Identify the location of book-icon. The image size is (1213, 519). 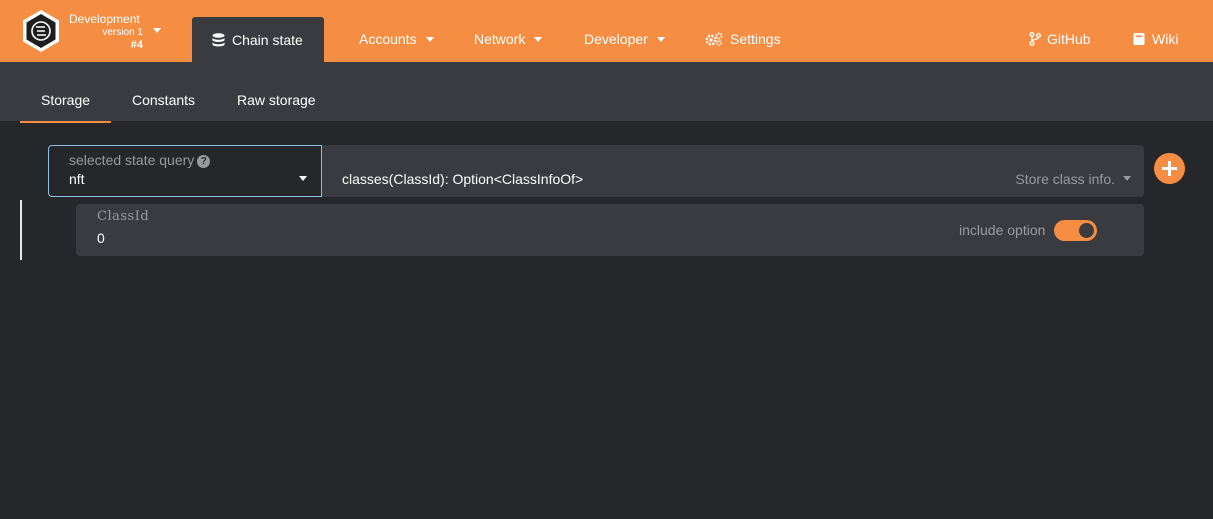
(1139, 39).